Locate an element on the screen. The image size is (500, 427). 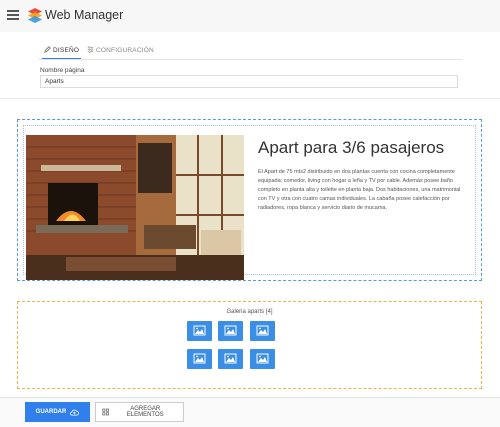
tab-design: DISEÑO is located at coordinates (62, 53).